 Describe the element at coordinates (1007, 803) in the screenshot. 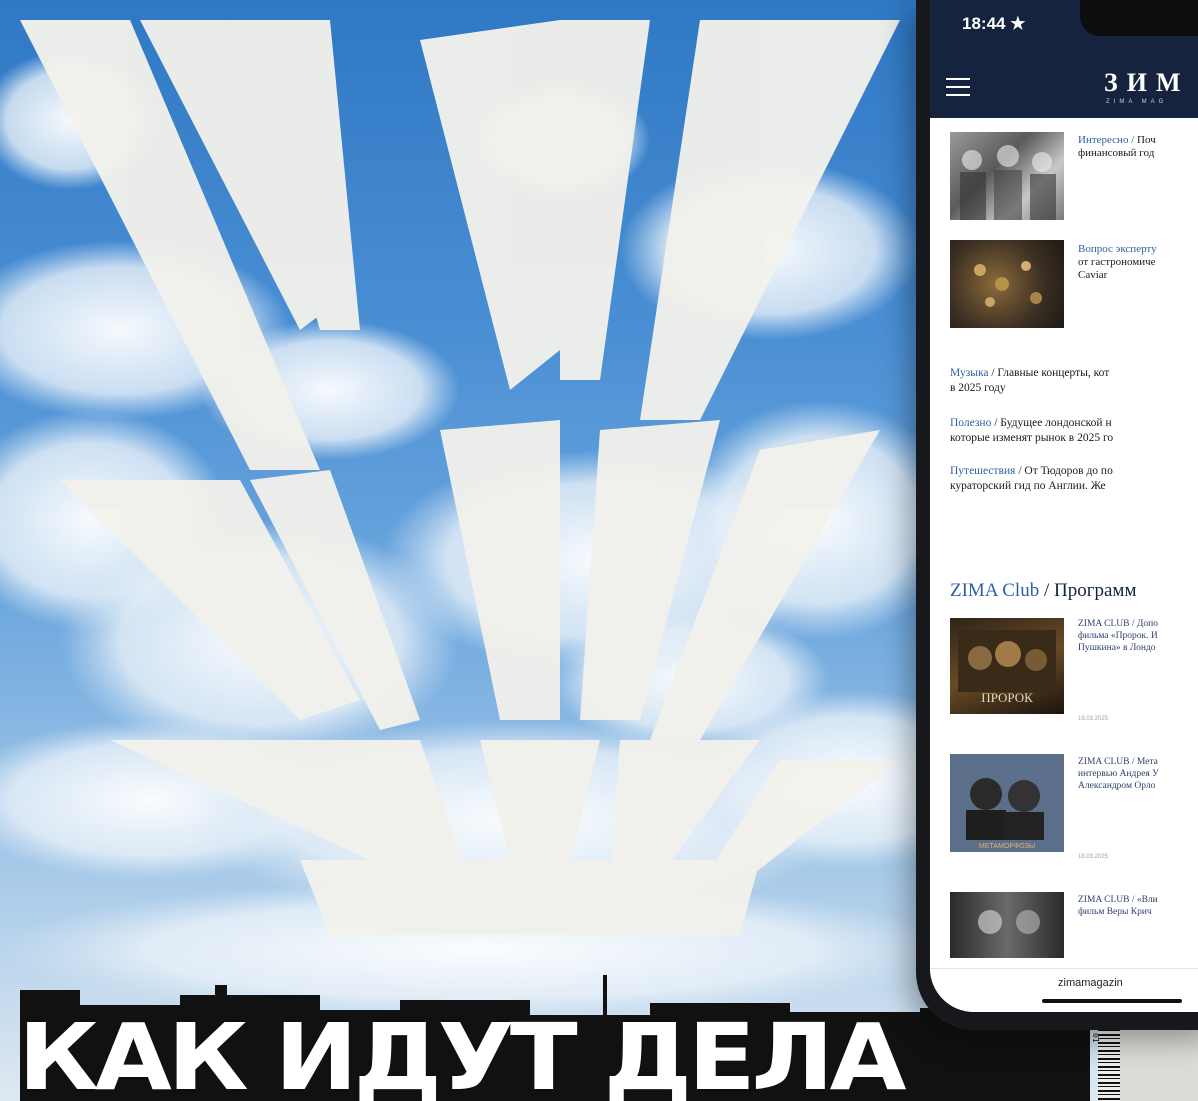

I see `club-event-poster: МЕТАМОРФОЗЫ` at that location.